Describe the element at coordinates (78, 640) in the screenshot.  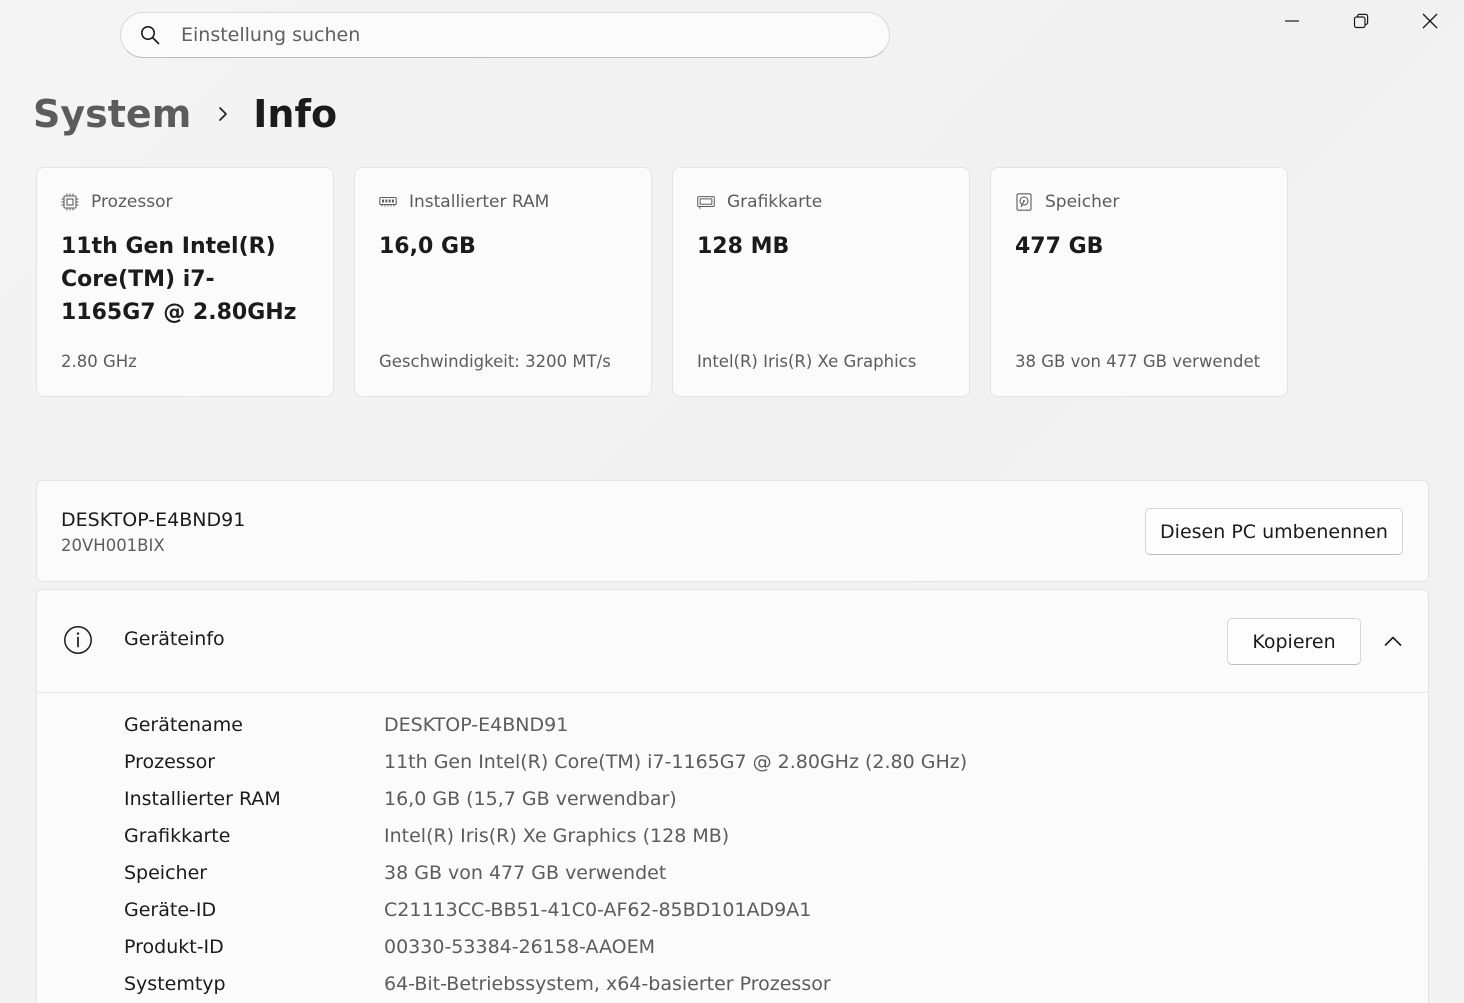
I see `info-icon` at that location.